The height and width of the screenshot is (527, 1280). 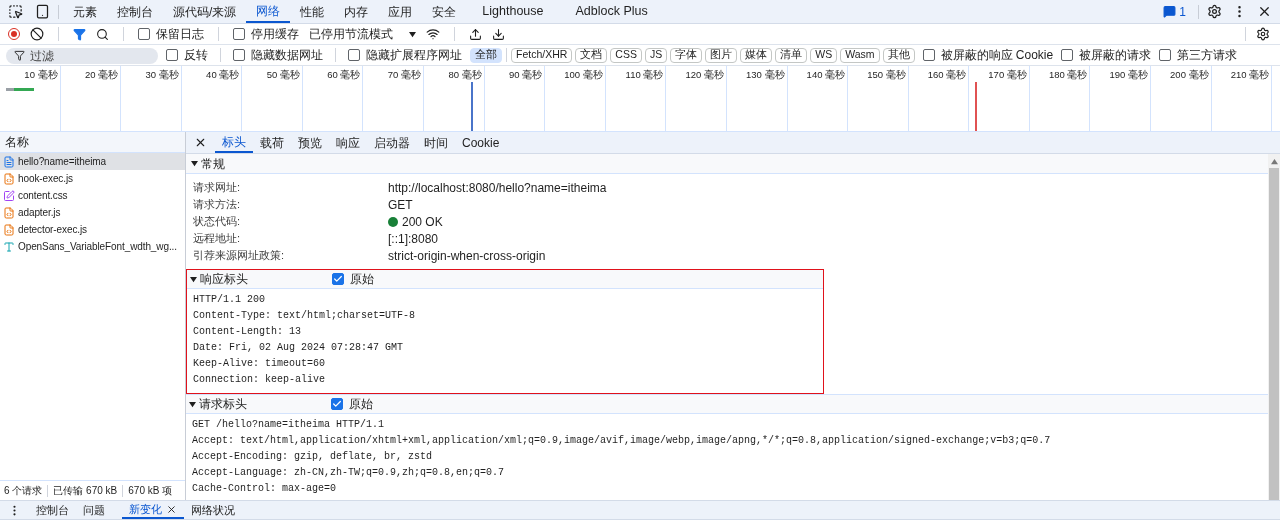 What do you see at coordinates (217, 222) in the screenshot?
I see `field-label: 状态代码:` at bounding box center [217, 222].